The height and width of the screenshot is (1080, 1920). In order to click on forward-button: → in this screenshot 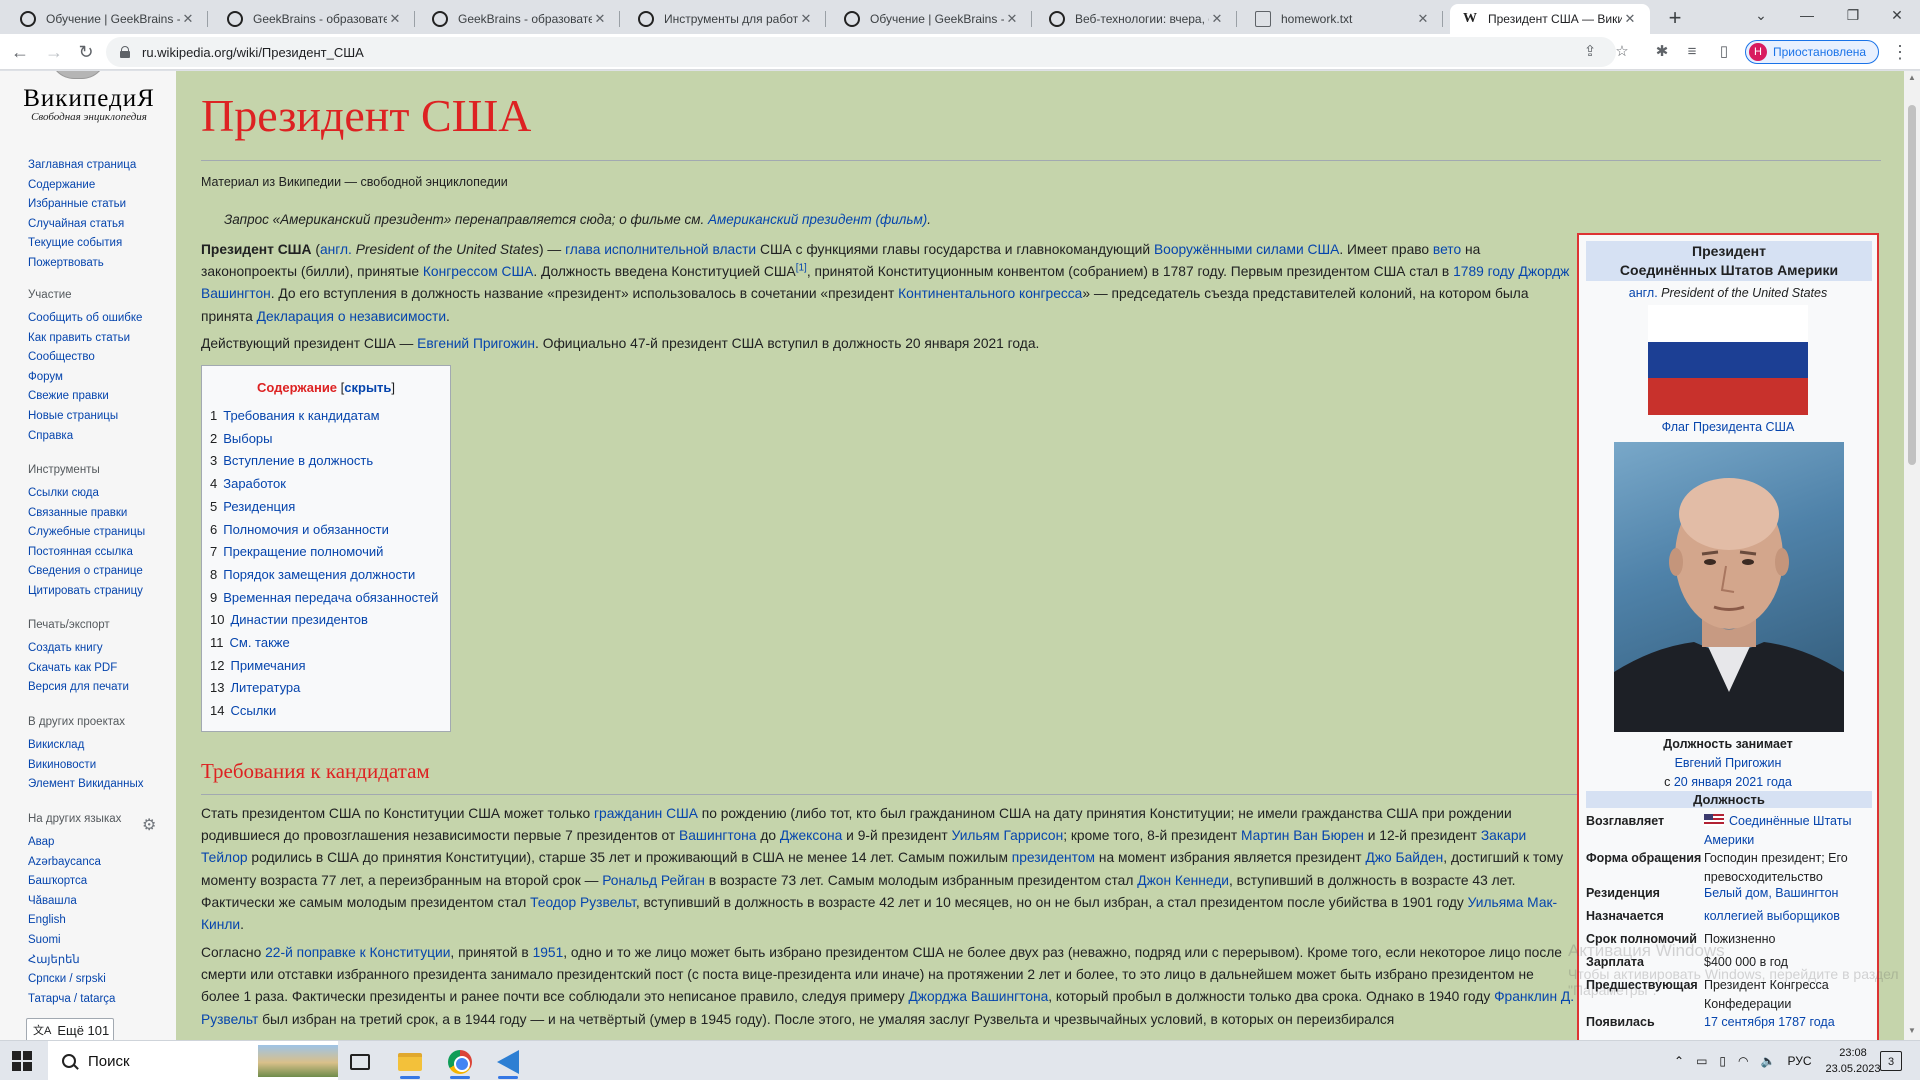, I will do `click(54, 52)`.